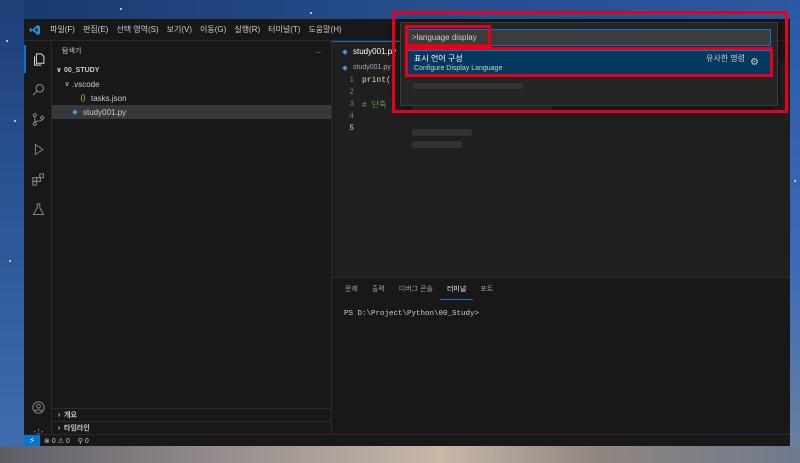 The height and width of the screenshot is (463, 800). What do you see at coordinates (351, 289) in the screenshot?
I see `tab-problems: 문제` at bounding box center [351, 289].